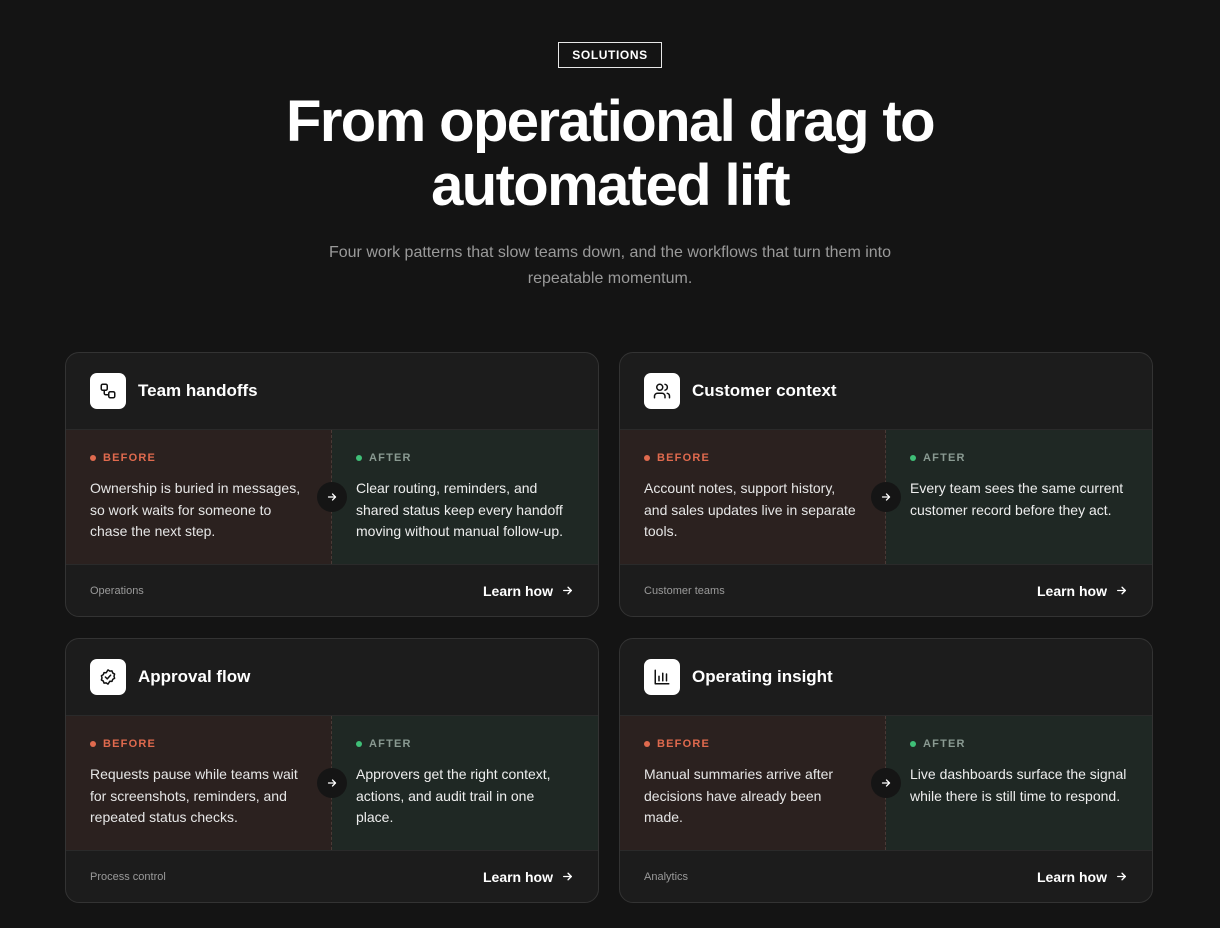 The width and height of the screenshot is (1220, 928). Describe the element at coordinates (886, 391) in the screenshot. I see `card-header: Customer context` at that location.